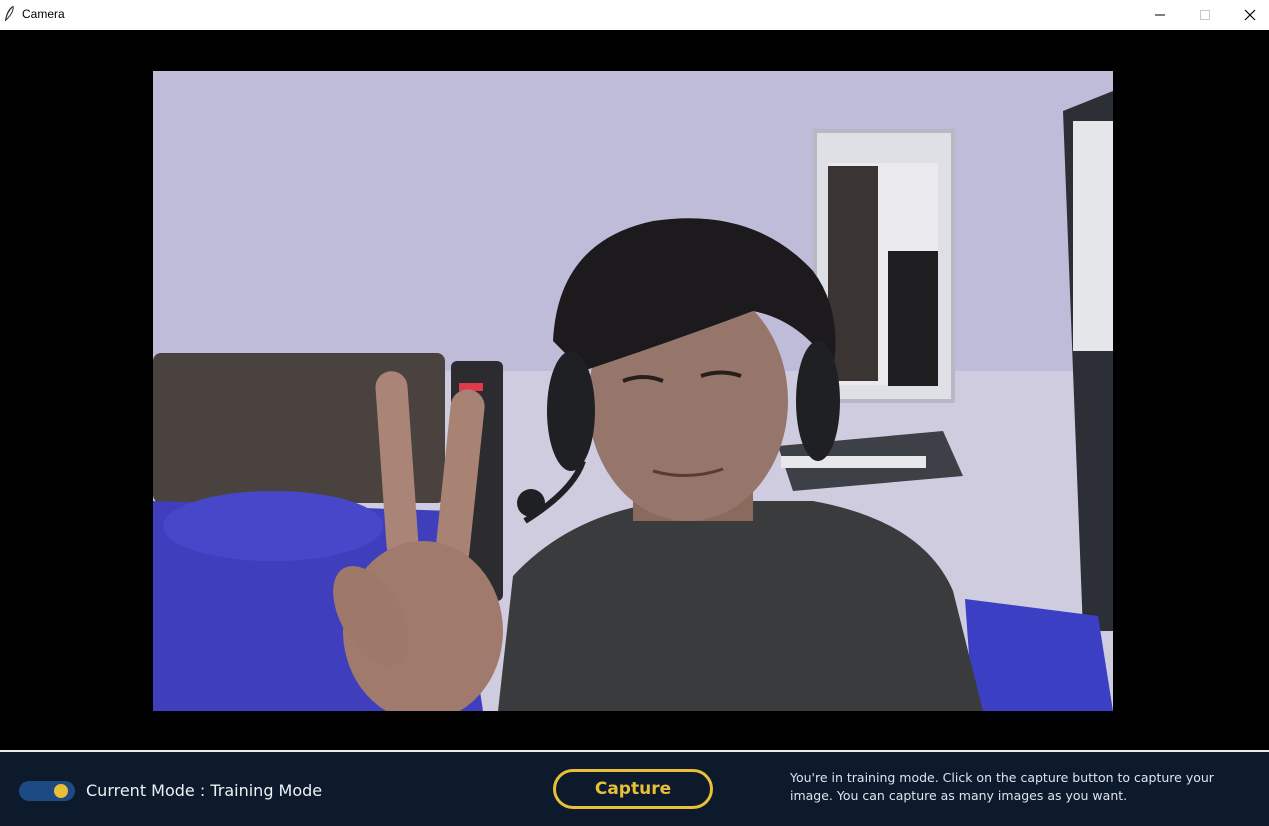 This screenshot has width=1269, height=826. I want to click on current-mode-label: Current Mode : Training Mode, so click(204, 790).